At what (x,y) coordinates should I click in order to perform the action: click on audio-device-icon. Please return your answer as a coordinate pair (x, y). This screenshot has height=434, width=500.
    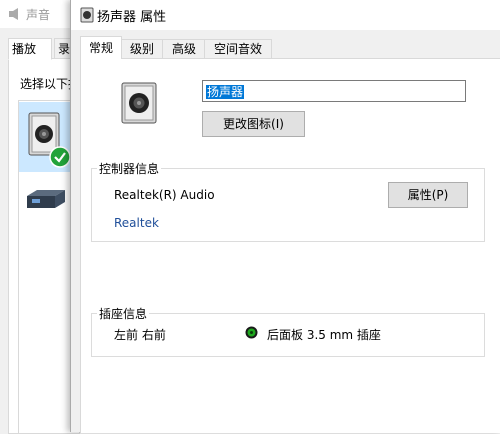
    Looking at the image, I should click on (46, 199).